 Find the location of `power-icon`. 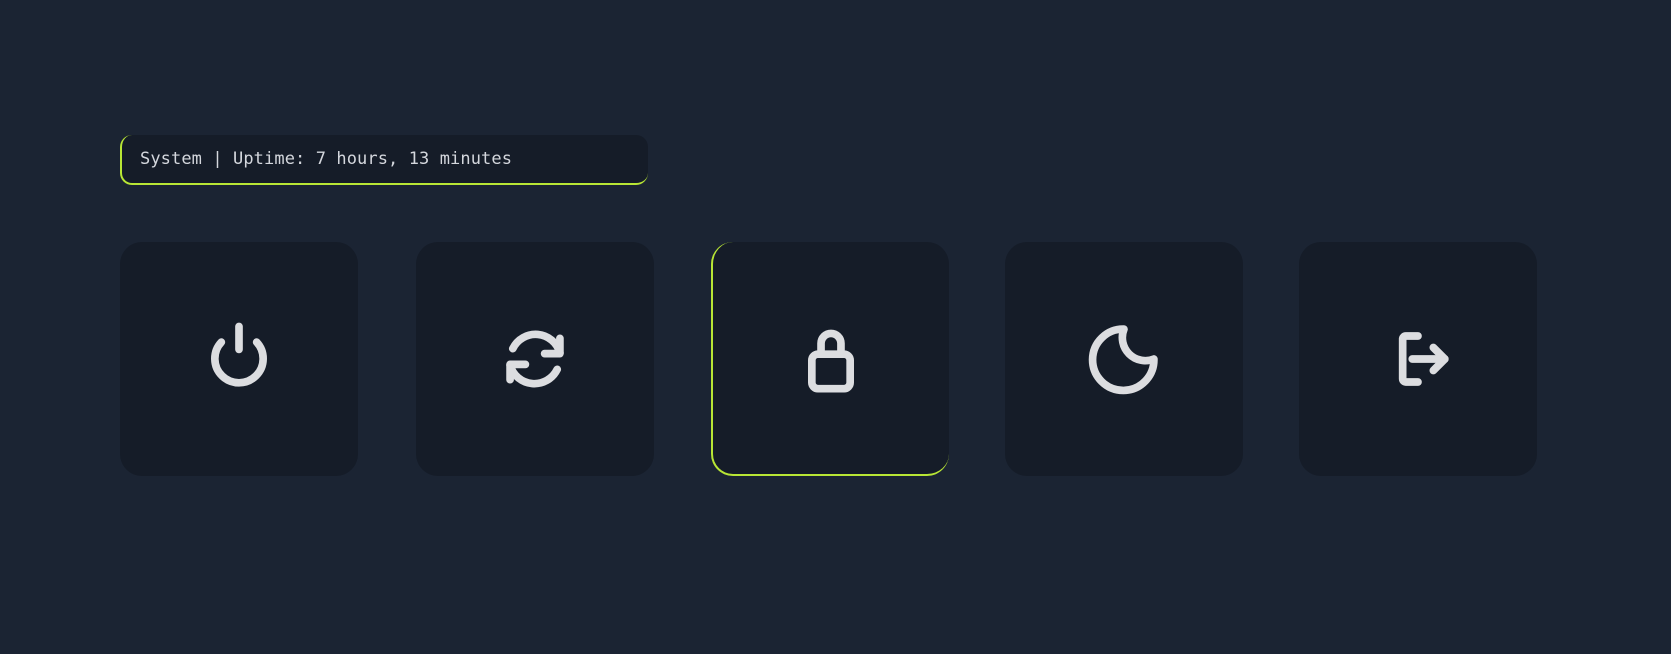

power-icon is located at coordinates (239, 354).